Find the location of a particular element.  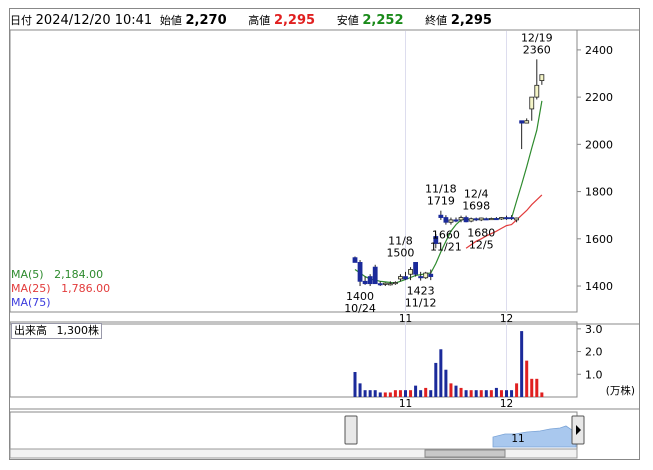

annotation-label: 1698 is located at coordinates (476, 206).